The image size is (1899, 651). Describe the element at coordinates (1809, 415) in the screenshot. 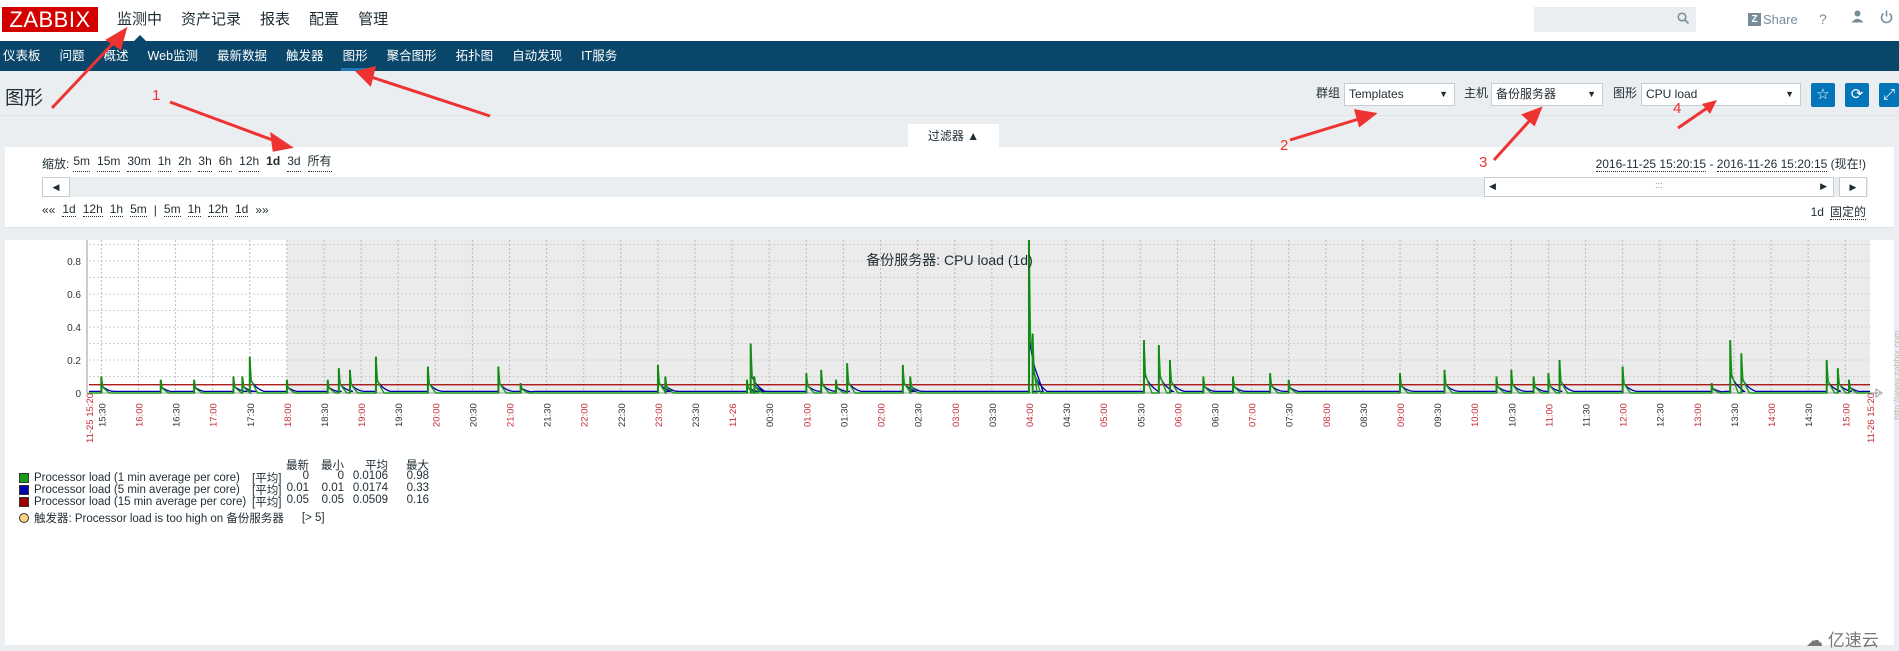

I see `x-tick-label: 14:30` at that location.